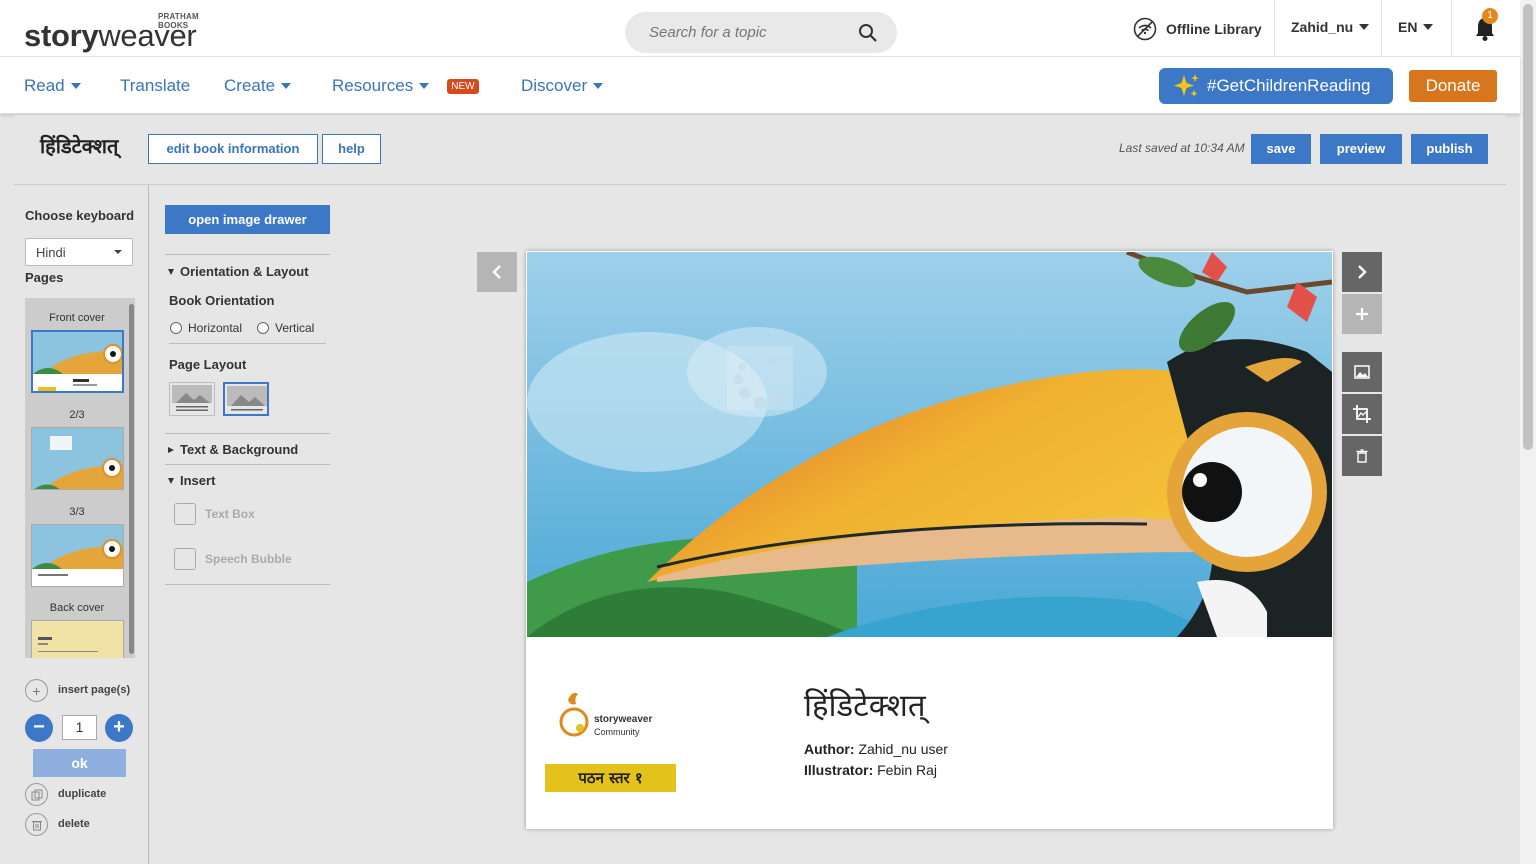 The width and height of the screenshot is (1536, 864). What do you see at coordinates (222, 300) in the screenshot?
I see `book-orientation-label: Book Orientation` at bounding box center [222, 300].